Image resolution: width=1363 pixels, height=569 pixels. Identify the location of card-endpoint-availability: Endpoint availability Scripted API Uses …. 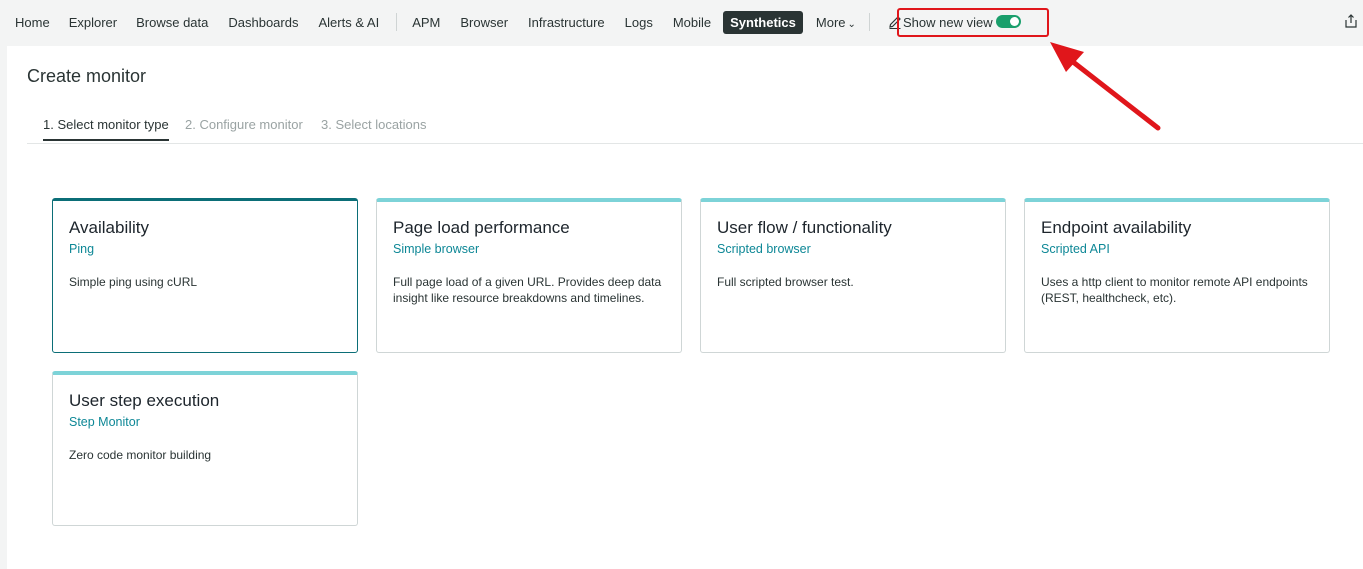
(1177, 275).